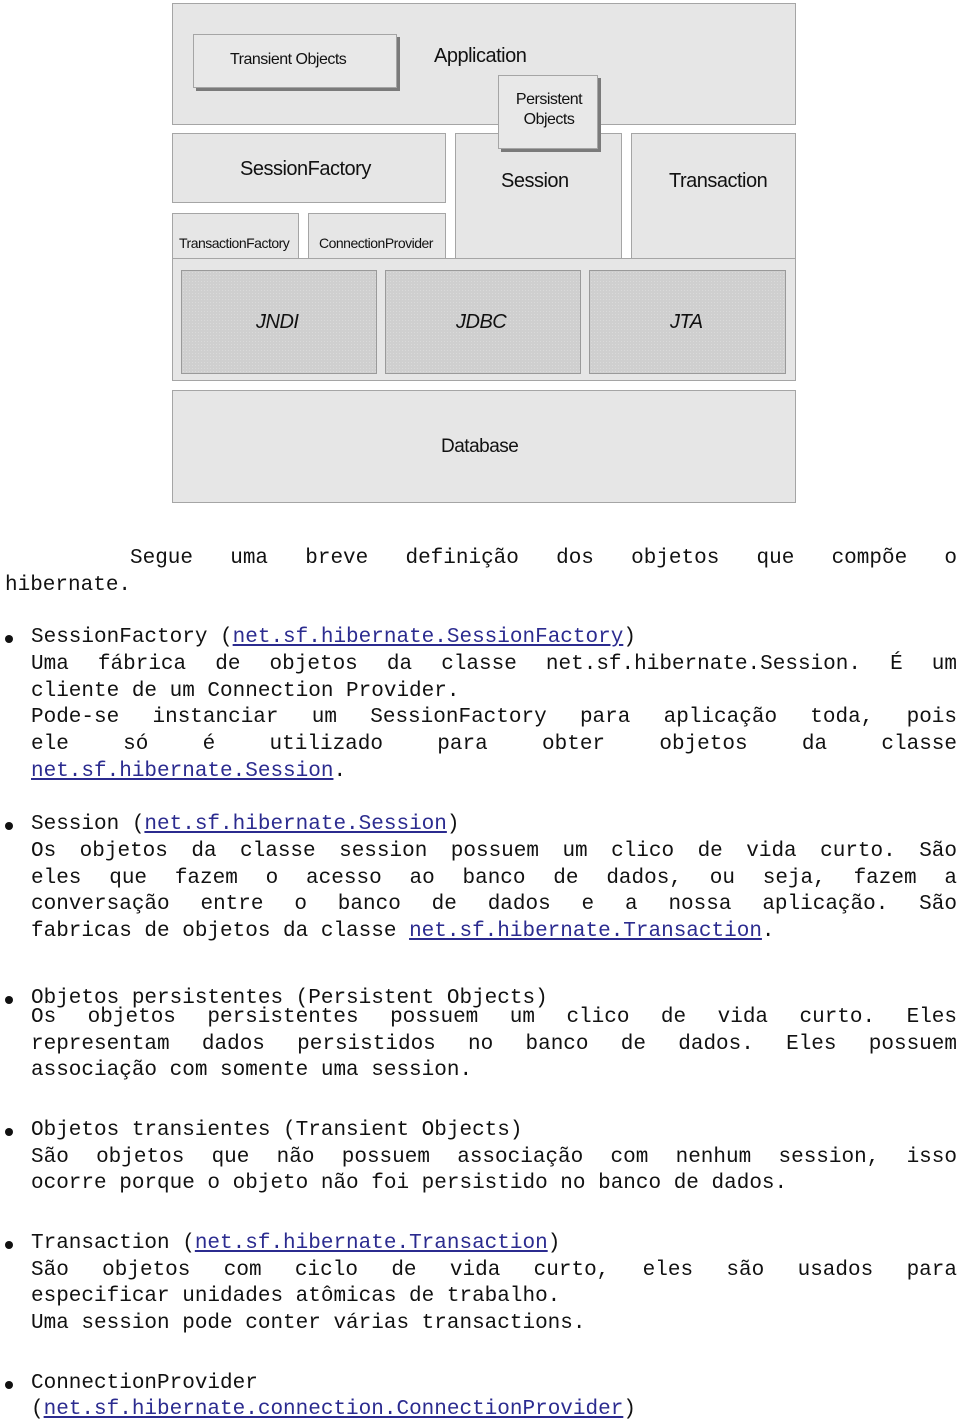 This screenshot has height=1425, width=960. Describe the element at coordinates (376, 243) in the screenshot. I see `connection-provider-label: ConnectionProvider` at that location.